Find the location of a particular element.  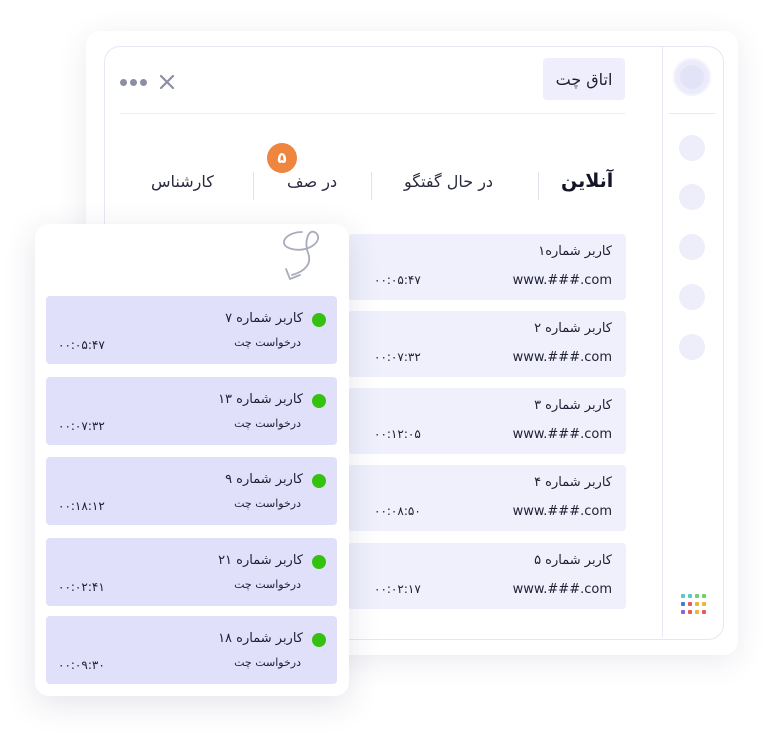

queue-wait-time: ۰۰:۰۹:۳۰ is located at coordinates (81, 665).